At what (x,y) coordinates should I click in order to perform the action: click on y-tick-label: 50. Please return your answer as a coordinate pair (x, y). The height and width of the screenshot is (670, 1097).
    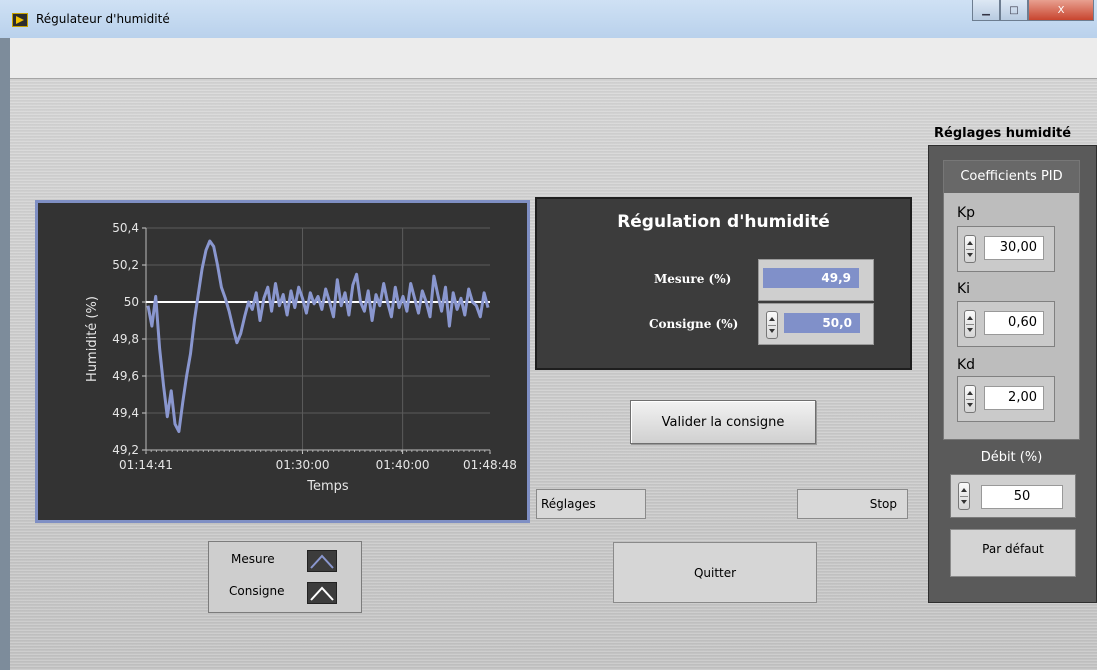
    Looking at the image, I should click on (131, 302).